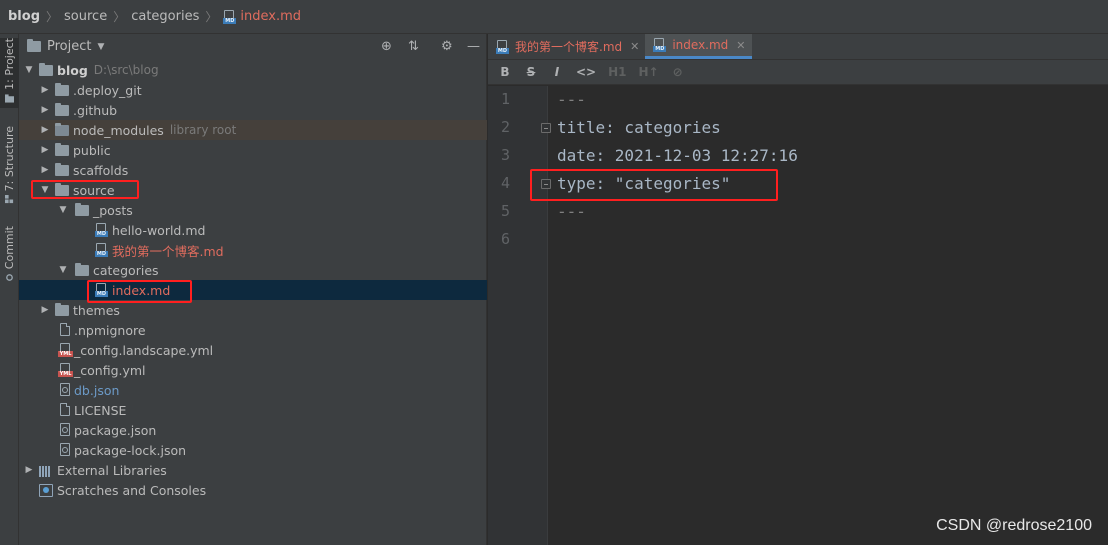 This screenshot has height=545, width=1108. What do you see at coordinates (46, 490) in the screenshot?
I see `scratch-icon` at bounding box center [46, 490].